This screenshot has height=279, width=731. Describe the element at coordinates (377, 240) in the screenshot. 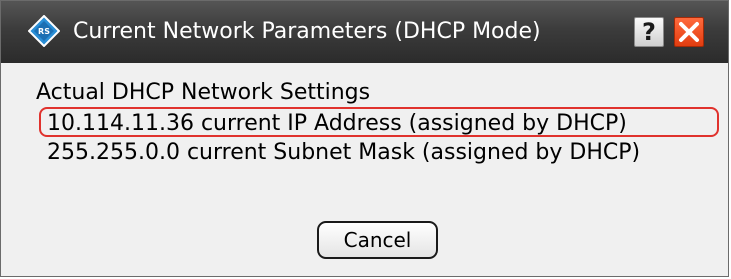

I see `cancel-button: Cancel` at that location.